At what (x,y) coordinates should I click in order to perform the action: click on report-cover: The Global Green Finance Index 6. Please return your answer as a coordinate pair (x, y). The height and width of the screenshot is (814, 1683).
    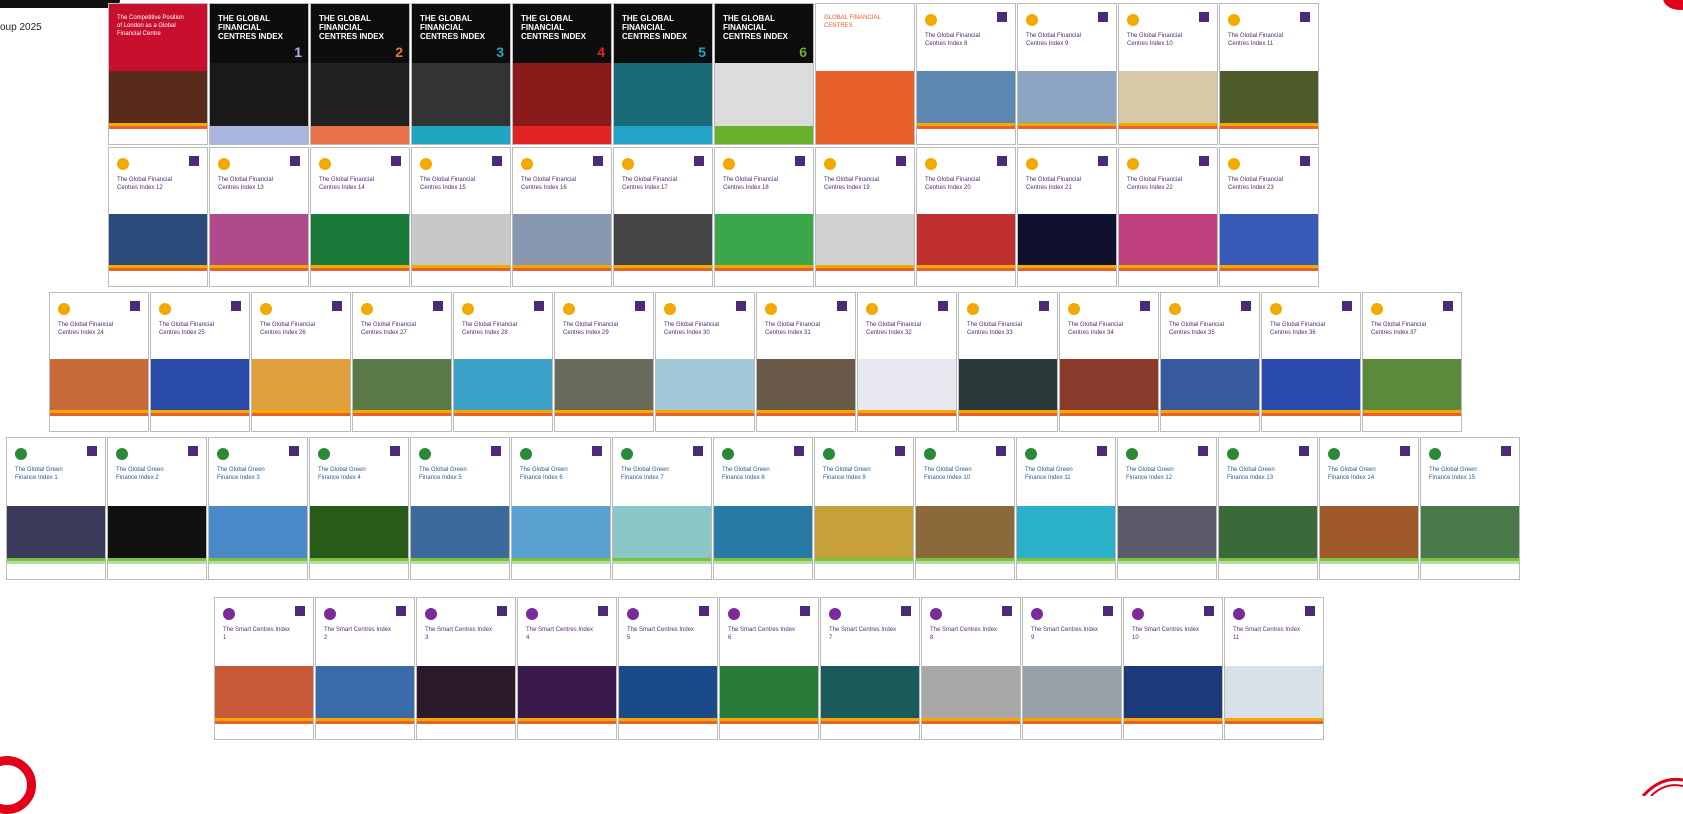
    Looking at the image, I should click on (561, 508).